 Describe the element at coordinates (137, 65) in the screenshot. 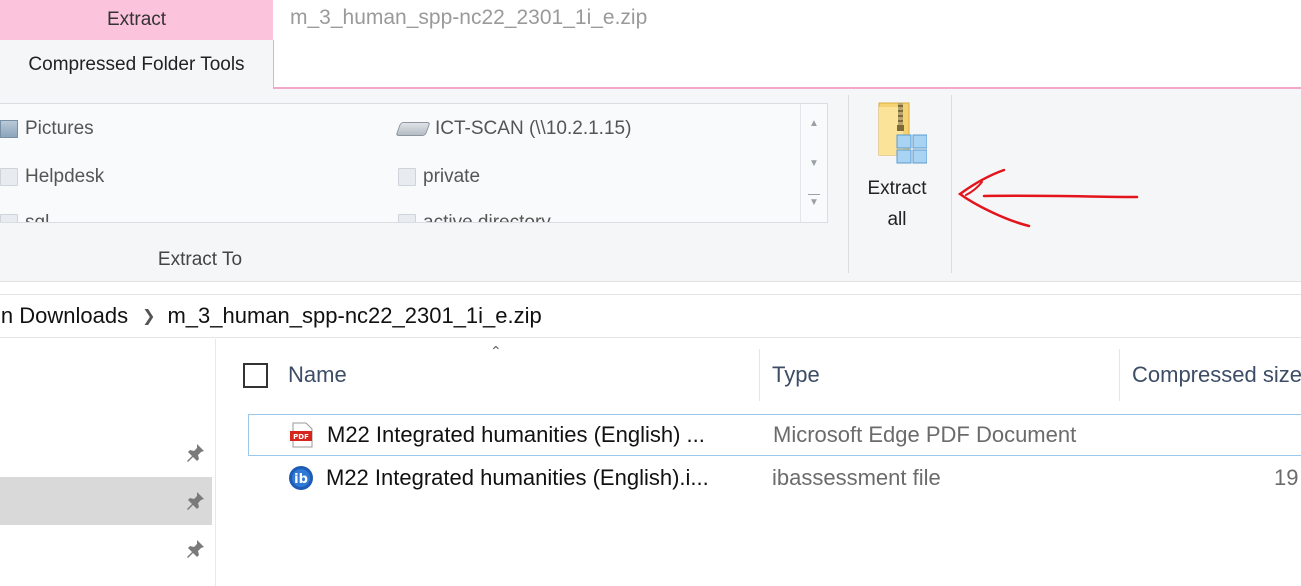

I see `tab-compressed-folder-tools: Compressed Folder Tools` at that location.